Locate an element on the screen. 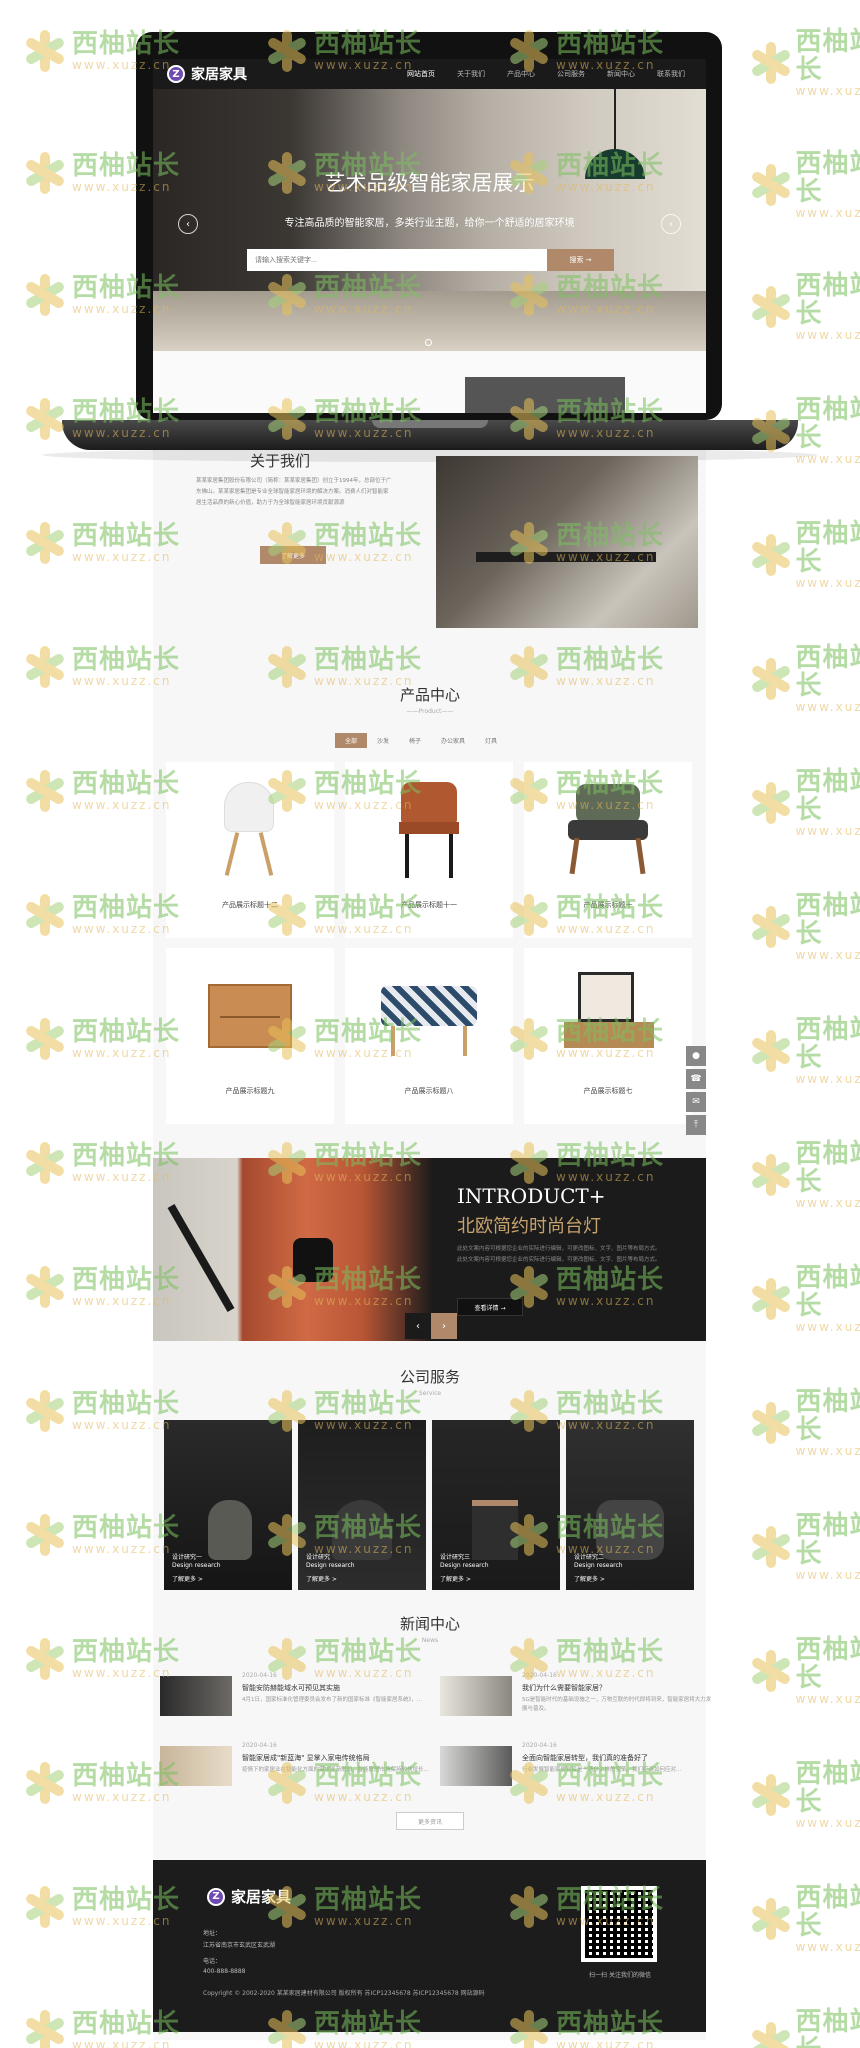  service-subtitle: Design research is located at coordinates (598, 1565).